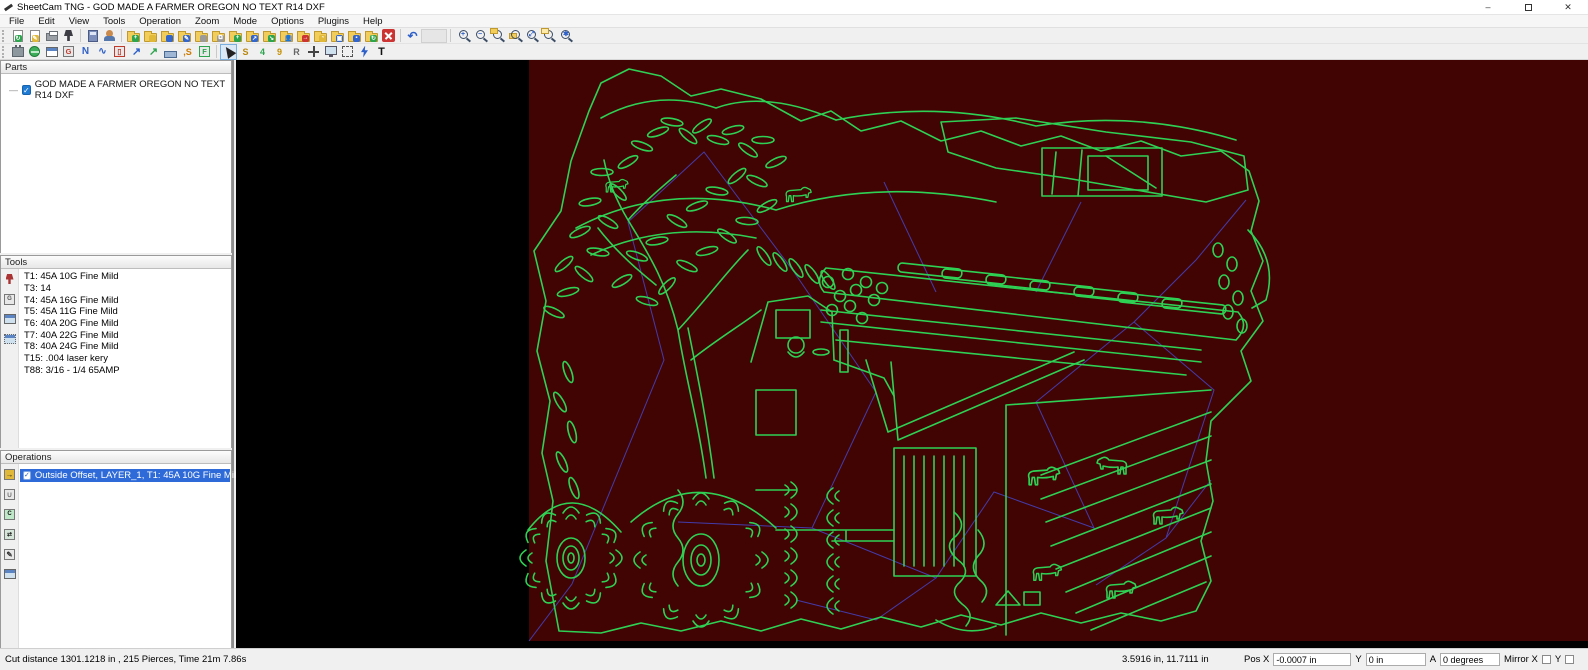 The width and height of the screenshot is (1588, 670). Describe the element at coordinates (347, 52) in the screenshot. I see `selection-box-icon` at that location.